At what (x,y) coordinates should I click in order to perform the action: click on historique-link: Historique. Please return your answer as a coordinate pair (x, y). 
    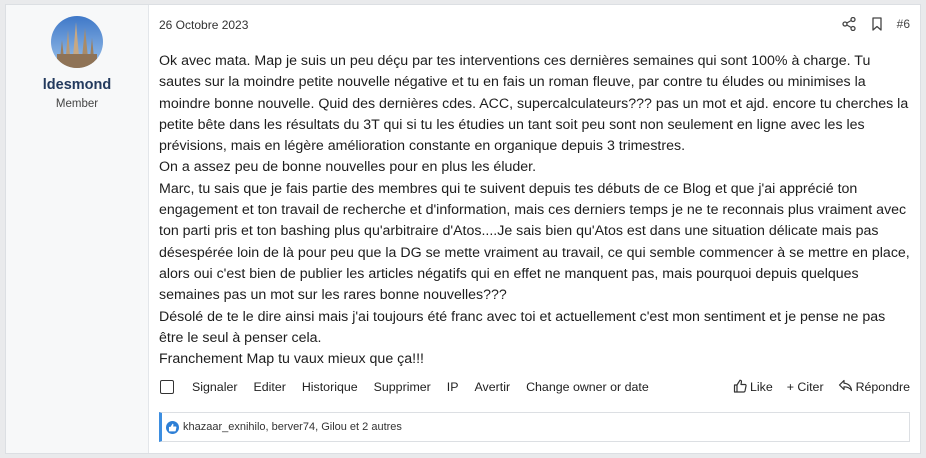
    Looking at the image, I should click on (330, 387).